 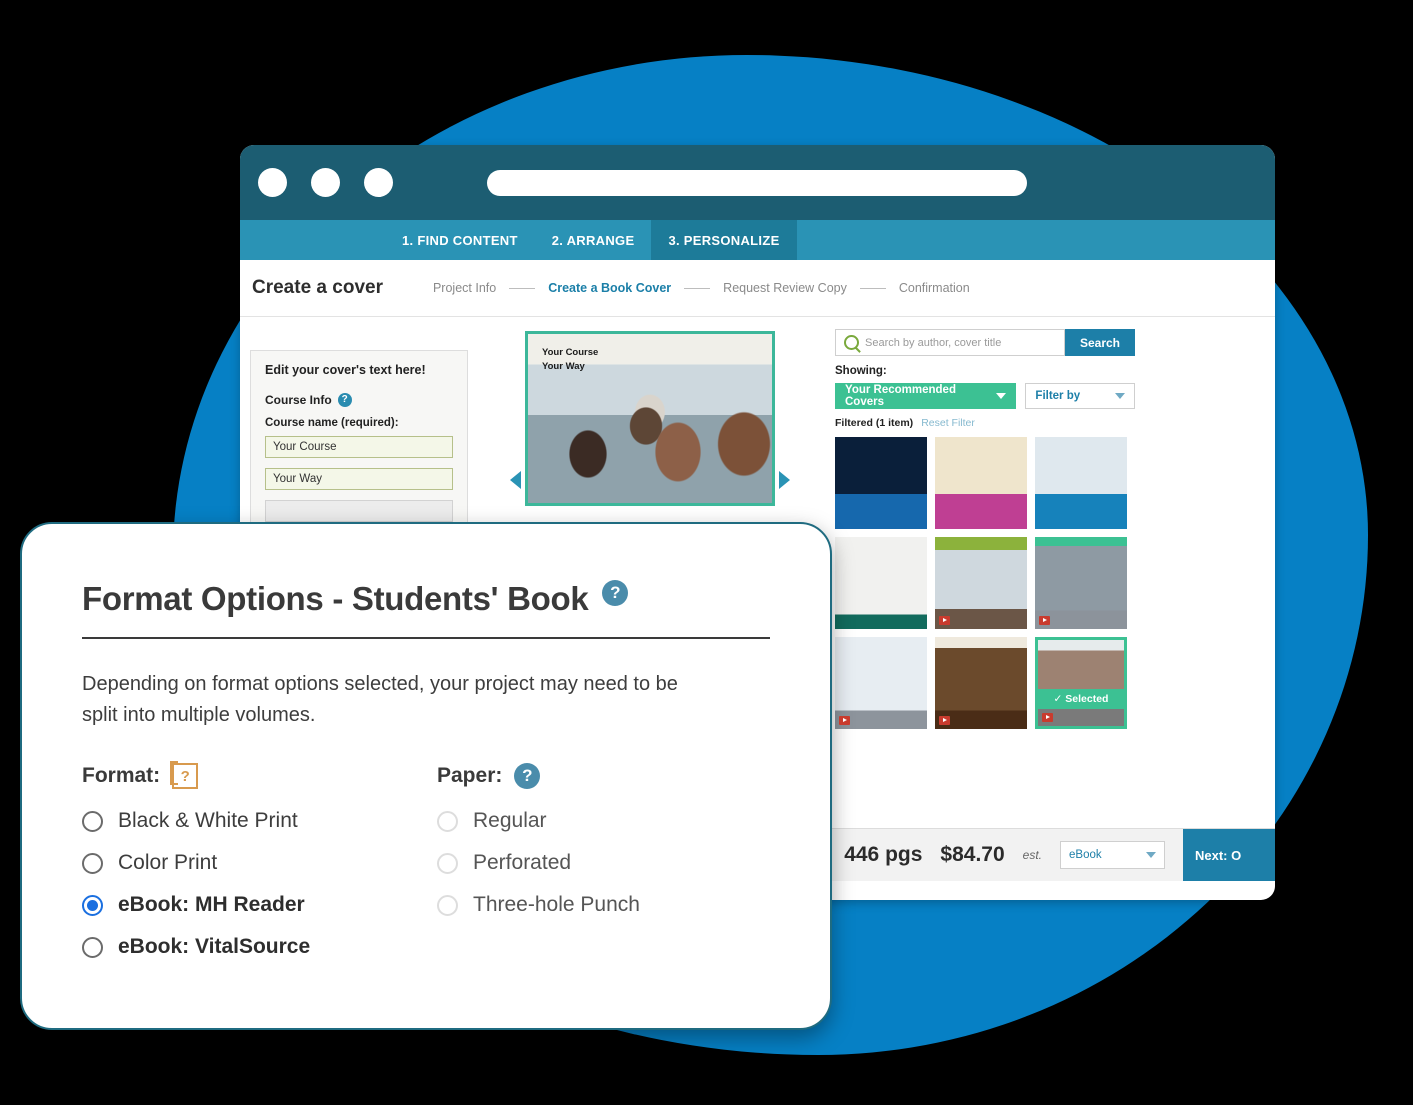 What do you see at coordinates (359, 400) in the screenshot?
I see `course-info-row: Course Info ?` at bounding box center [359, 400].